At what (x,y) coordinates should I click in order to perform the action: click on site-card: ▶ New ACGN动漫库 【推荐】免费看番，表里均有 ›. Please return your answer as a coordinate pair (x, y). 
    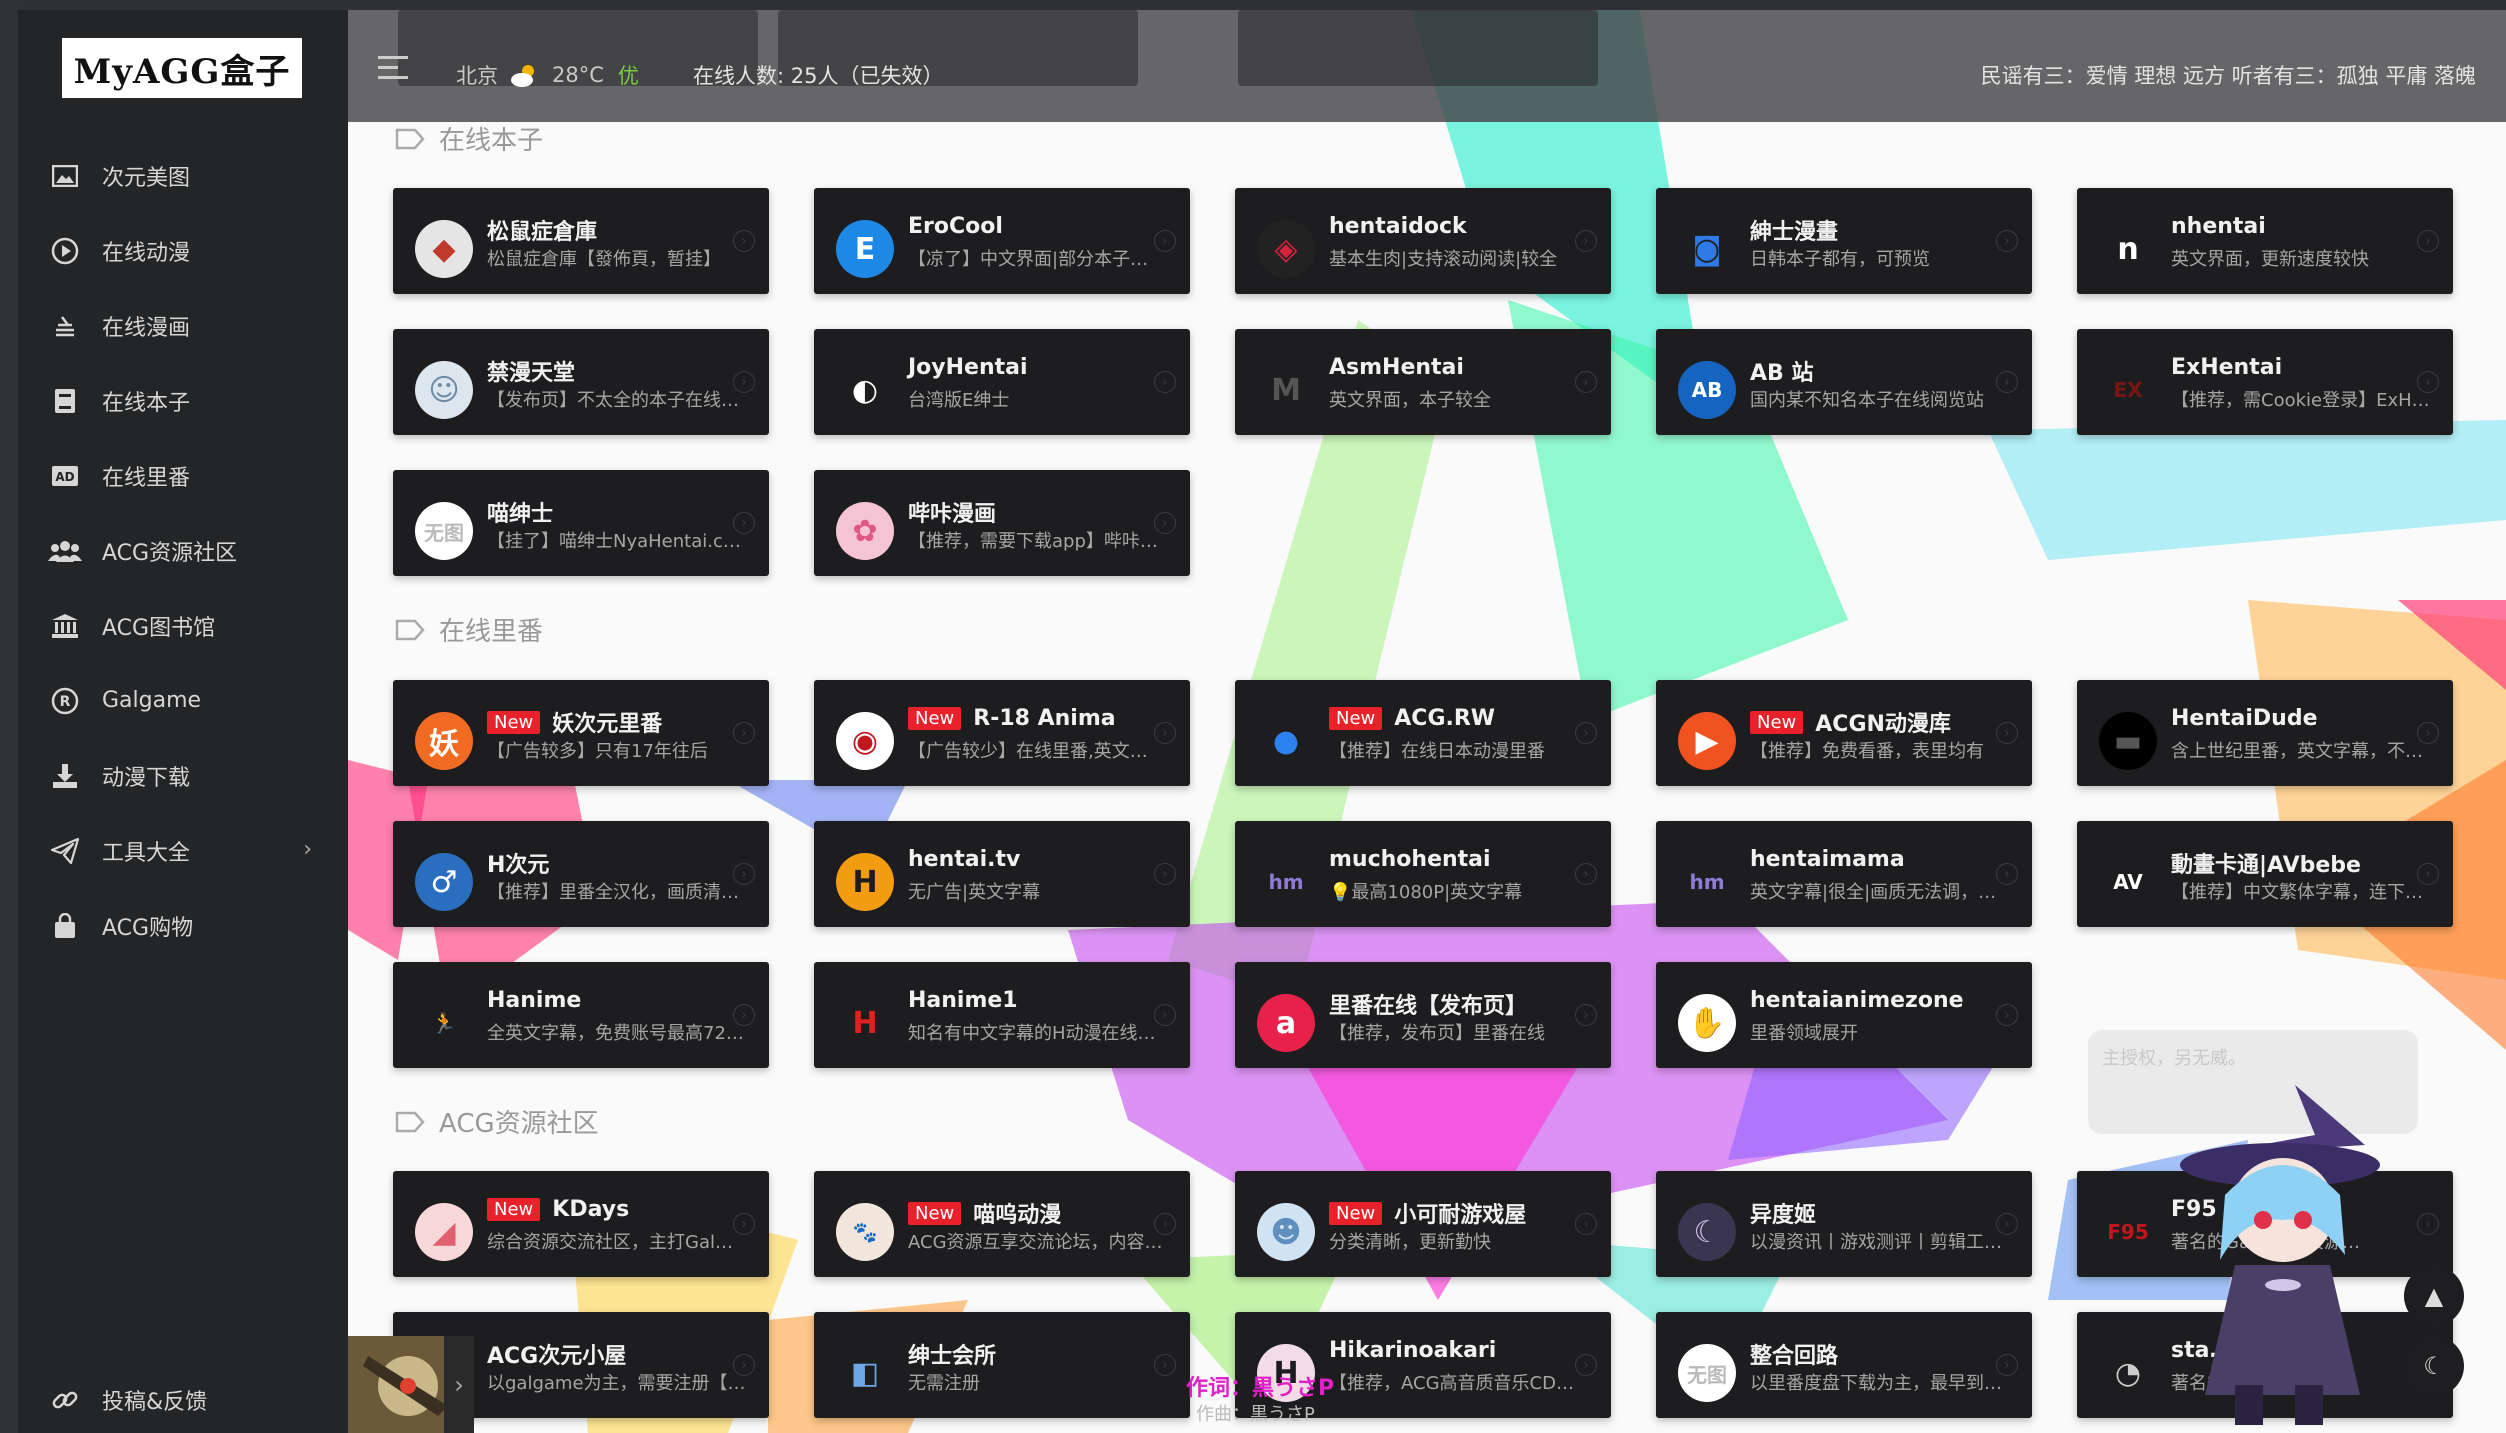
    Looking at the image, I should click on (1844, 733).